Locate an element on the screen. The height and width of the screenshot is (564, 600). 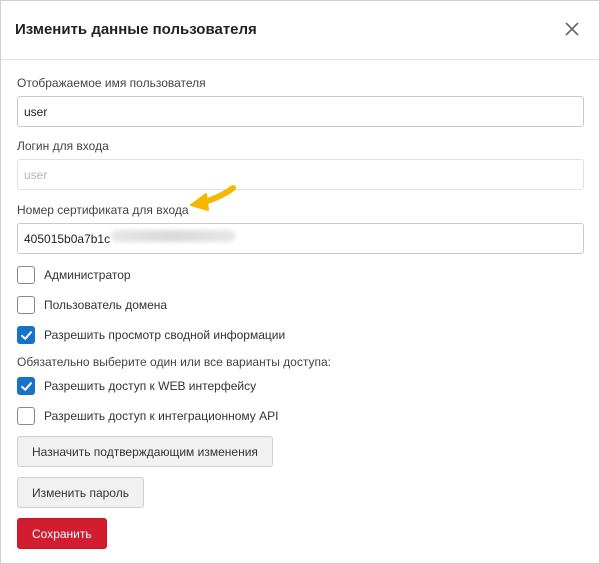
checkbox-allow-summary-view: Разрешить просмотр сводной информации is located at coordinates (151, 335).